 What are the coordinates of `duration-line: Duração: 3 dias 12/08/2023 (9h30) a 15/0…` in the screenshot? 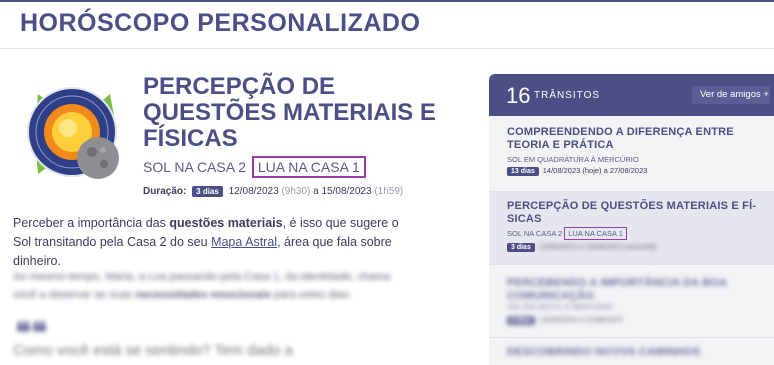 It's located at (273, 191).